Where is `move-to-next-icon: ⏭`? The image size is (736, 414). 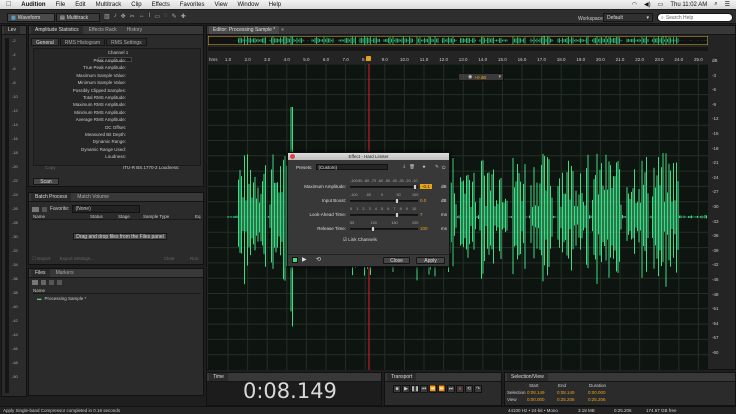
move-to-next-icon: ⏭ is located at coordinates (451, 389).